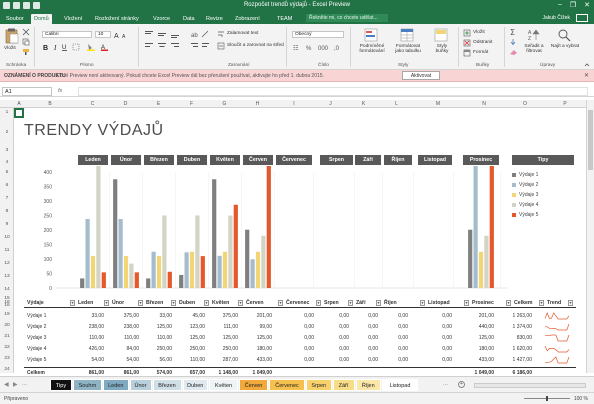 Image resolution: width=594 pixels, height=404 pixels. I want to click on row-label: Výdaje 2, so click(36, 327).